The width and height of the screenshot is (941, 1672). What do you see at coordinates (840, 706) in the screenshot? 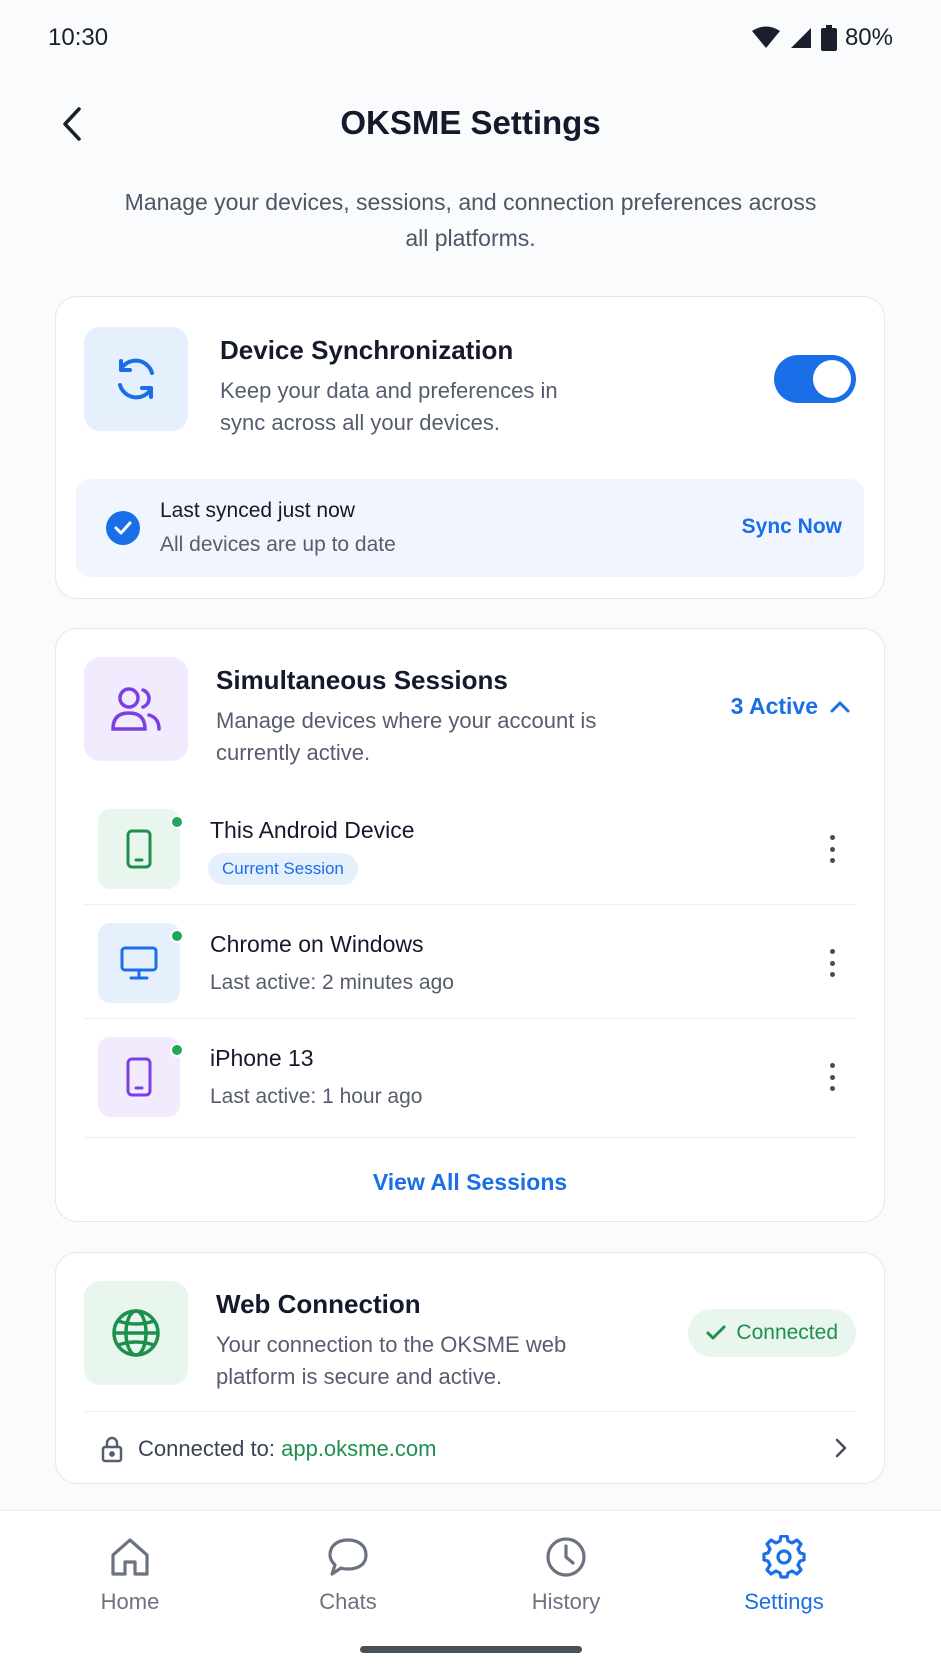
I see `chevron-up-icon` at bounding box center [840, 706].